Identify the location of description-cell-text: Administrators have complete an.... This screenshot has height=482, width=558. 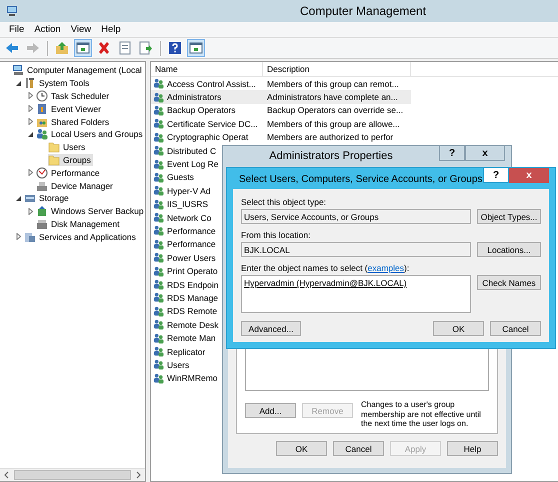
(332, 97).